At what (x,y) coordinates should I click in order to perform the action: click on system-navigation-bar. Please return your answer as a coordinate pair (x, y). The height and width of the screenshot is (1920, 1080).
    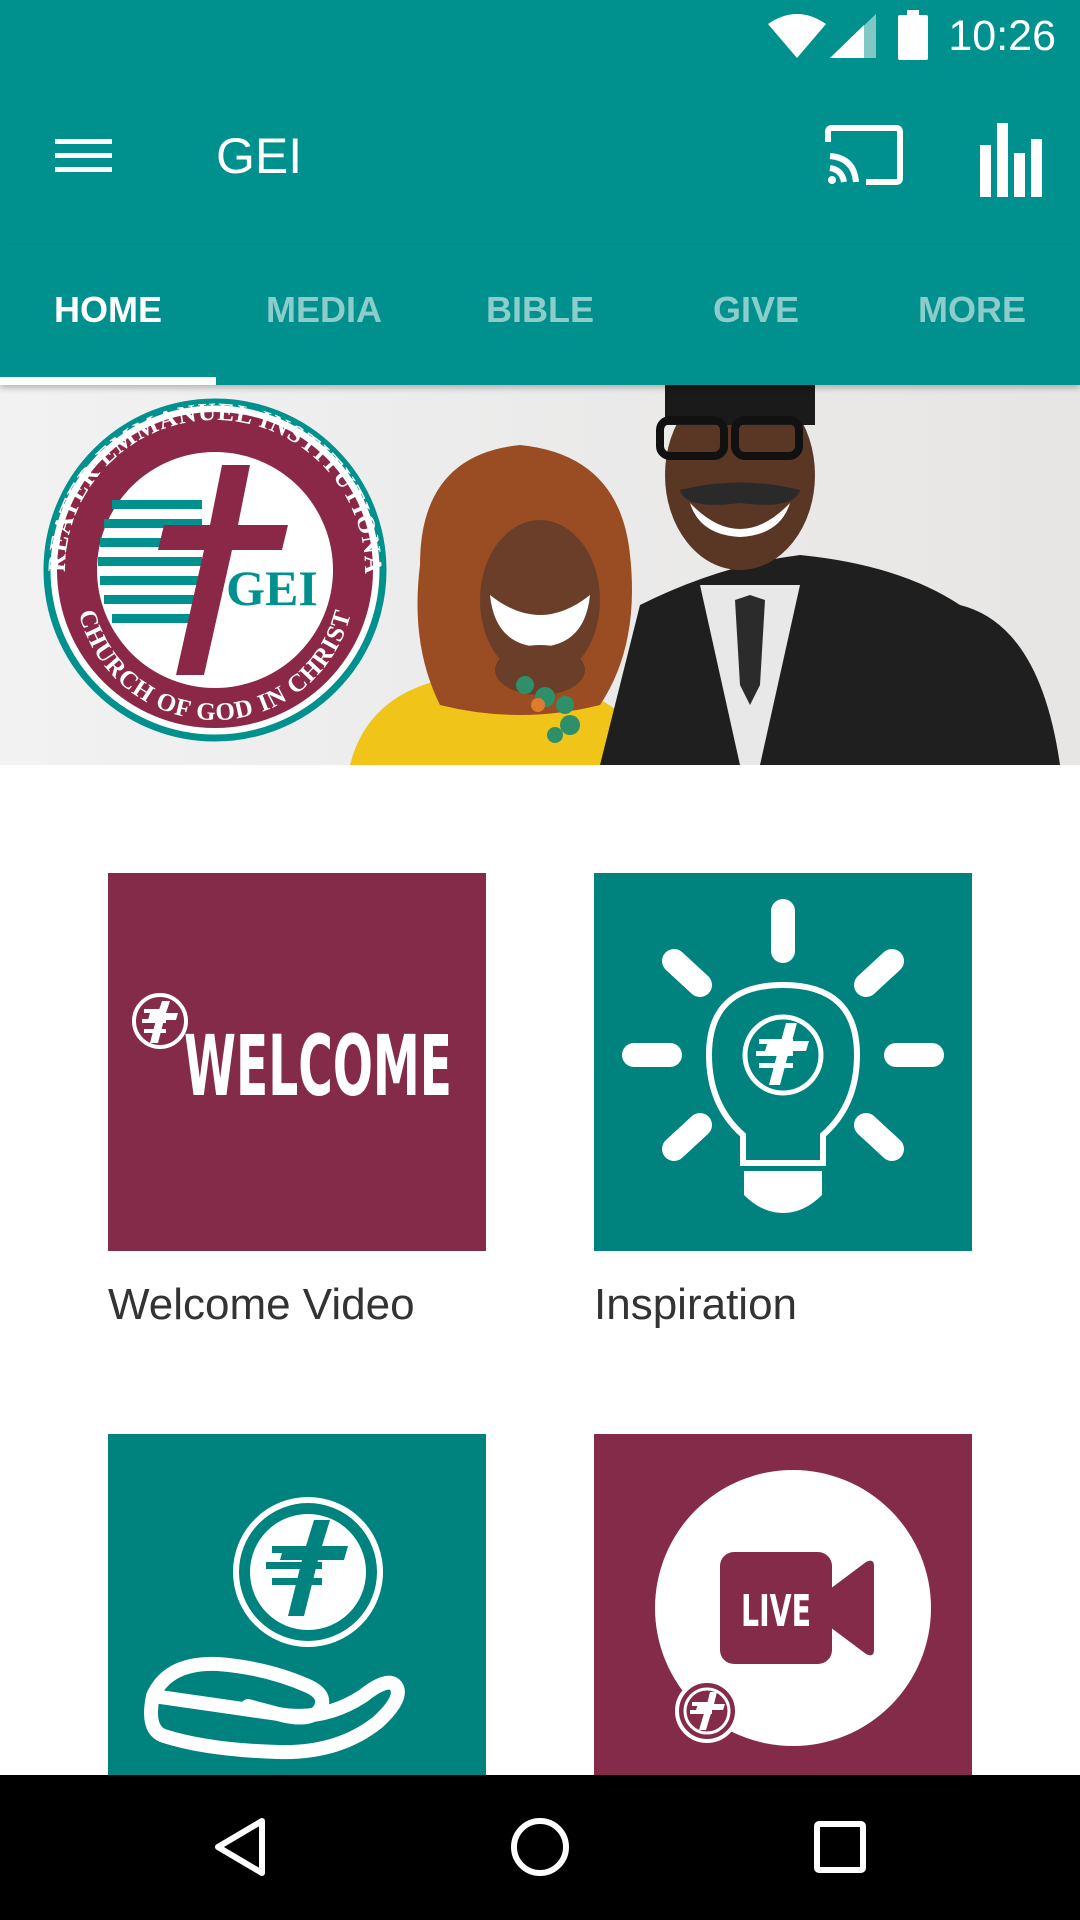
    Looking at the image, I should click on (540, 1847).